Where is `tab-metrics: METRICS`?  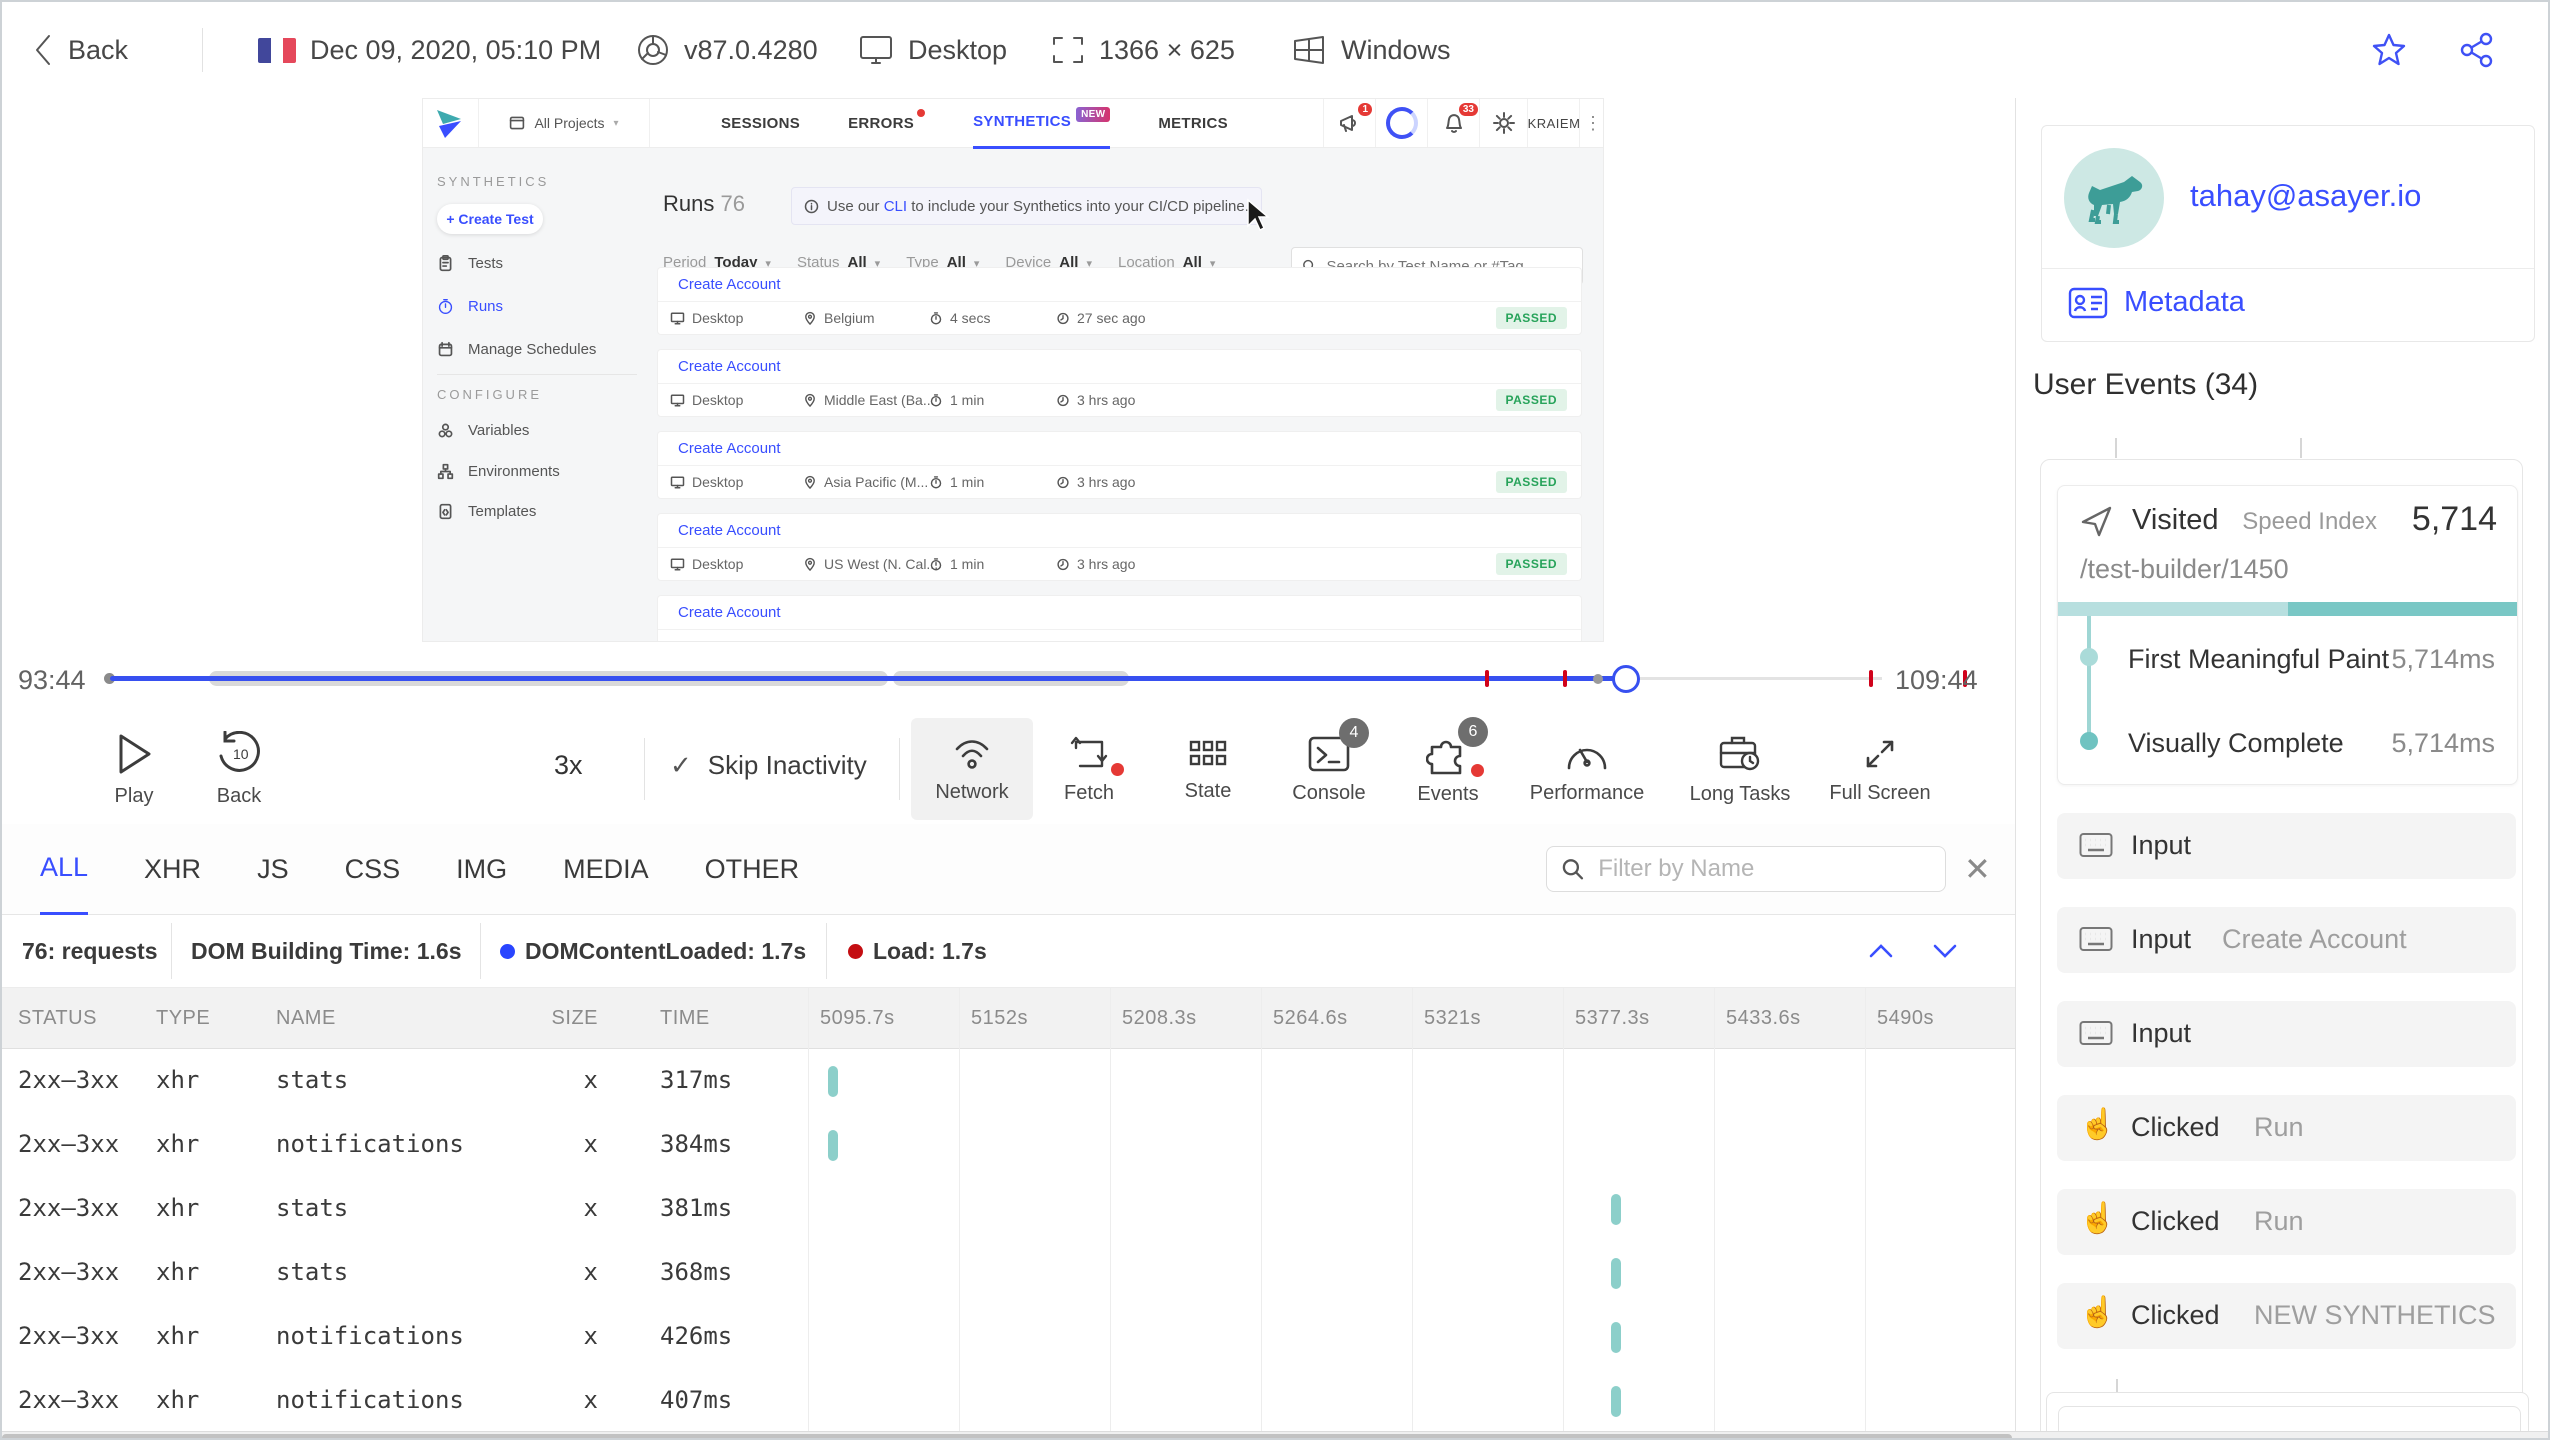 tab-metrics: METRICS is located at coordinates (1193, 123).